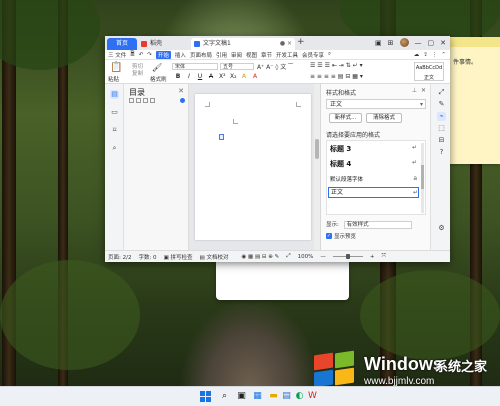  What do you see at coordinates (236, 55) in the screenshot?
I see `menu-review: 审阅` at bounding box center [236, 55].